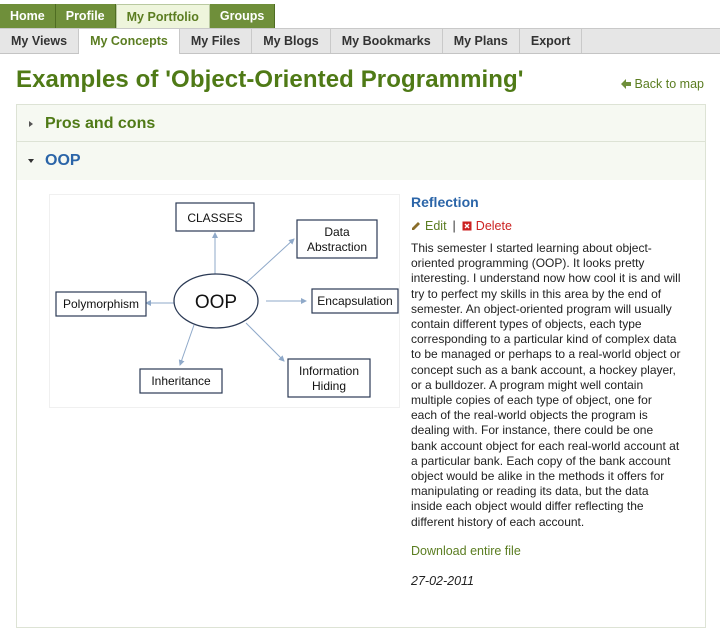  I want to click on subnav-my-blogs: My Blogs, so click(291, 41).